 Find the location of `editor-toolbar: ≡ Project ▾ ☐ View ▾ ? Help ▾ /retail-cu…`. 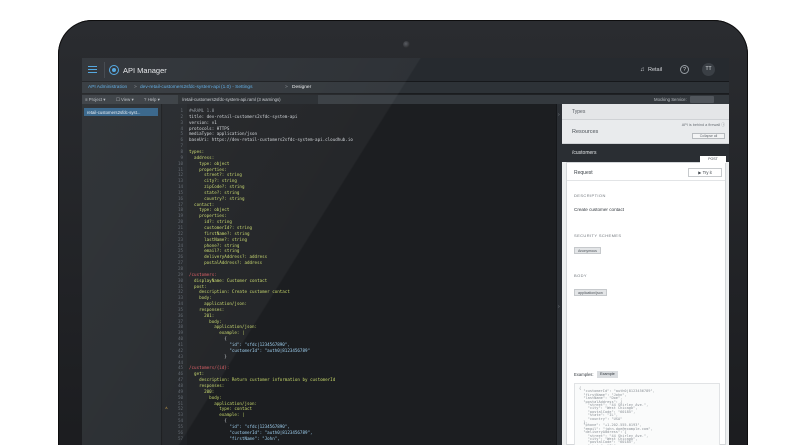

editor-toolbar: ≡ Project ▾ ☐ View ▾ ? Help ▾ /retail-cu… is located at coordinates (405, 99).